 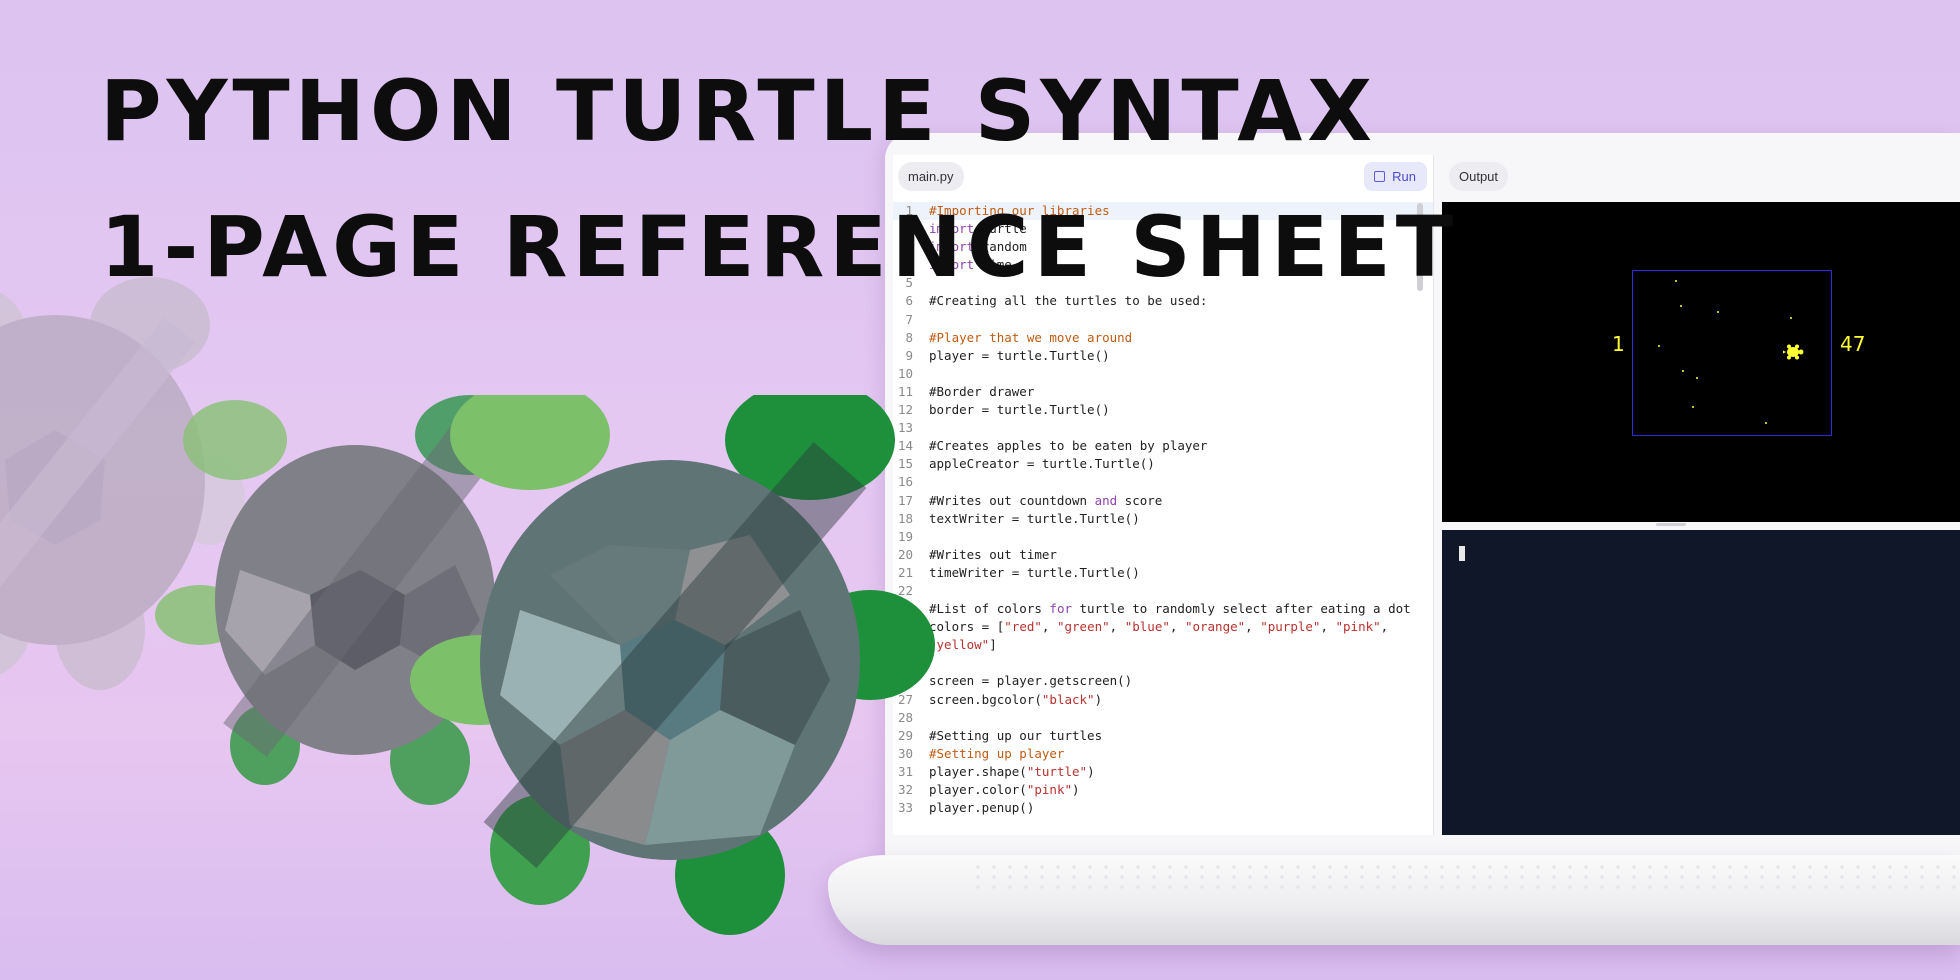 I want to click on turtle-canvas: 1 47, so click(x=1701, y=362).